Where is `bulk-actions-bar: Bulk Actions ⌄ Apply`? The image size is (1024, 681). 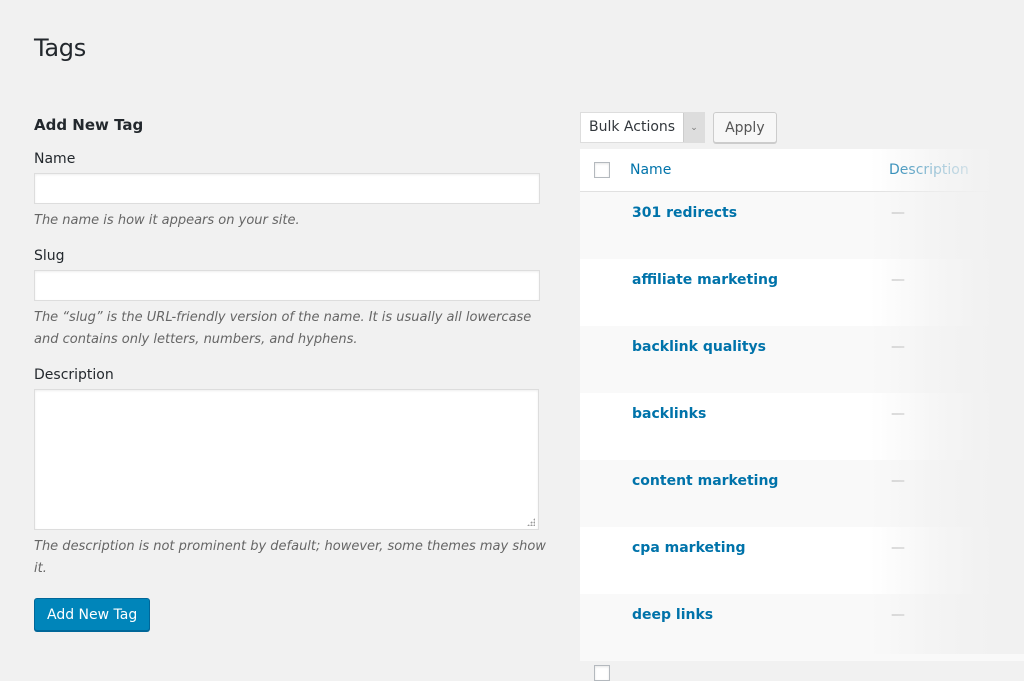
bulk-actions-bar: Bulk Actions ⌄ Apply is located at coordinates (678, 127).